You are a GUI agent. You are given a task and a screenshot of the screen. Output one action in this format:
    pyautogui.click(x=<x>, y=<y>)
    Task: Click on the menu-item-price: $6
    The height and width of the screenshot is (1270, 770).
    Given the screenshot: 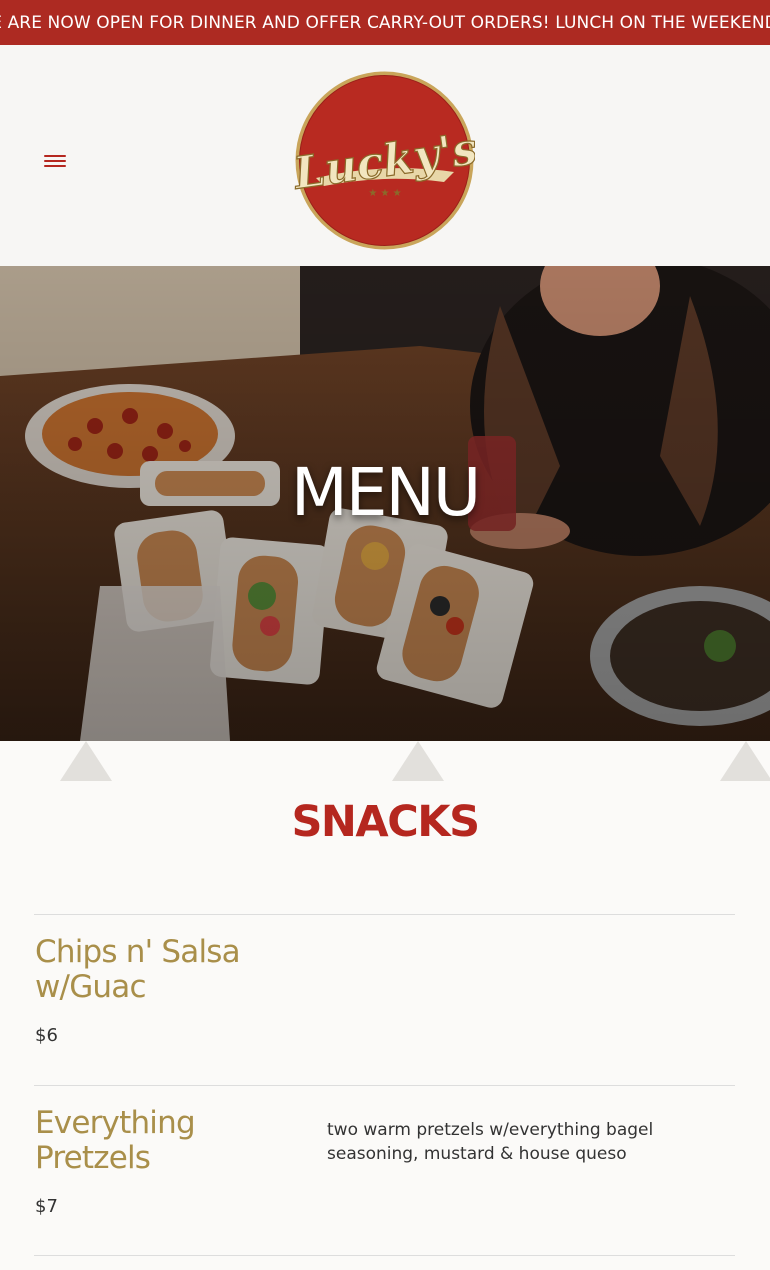 What is the action you would take?
    pyautogui.click(x=46, y=1035)
    